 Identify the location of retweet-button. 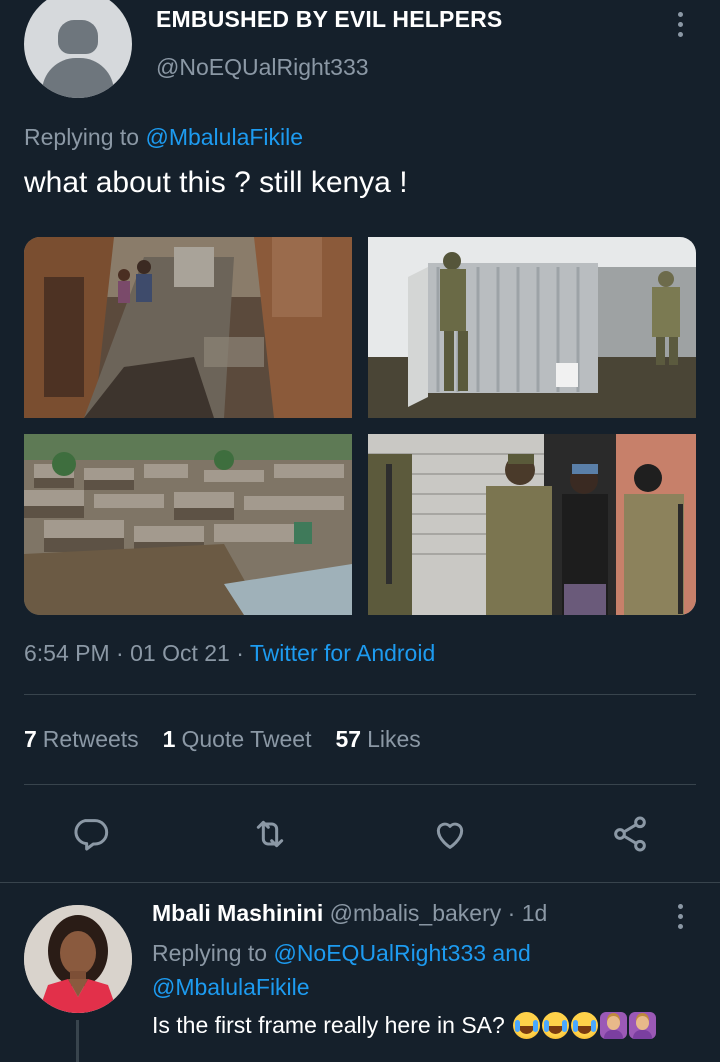
(270, 834).